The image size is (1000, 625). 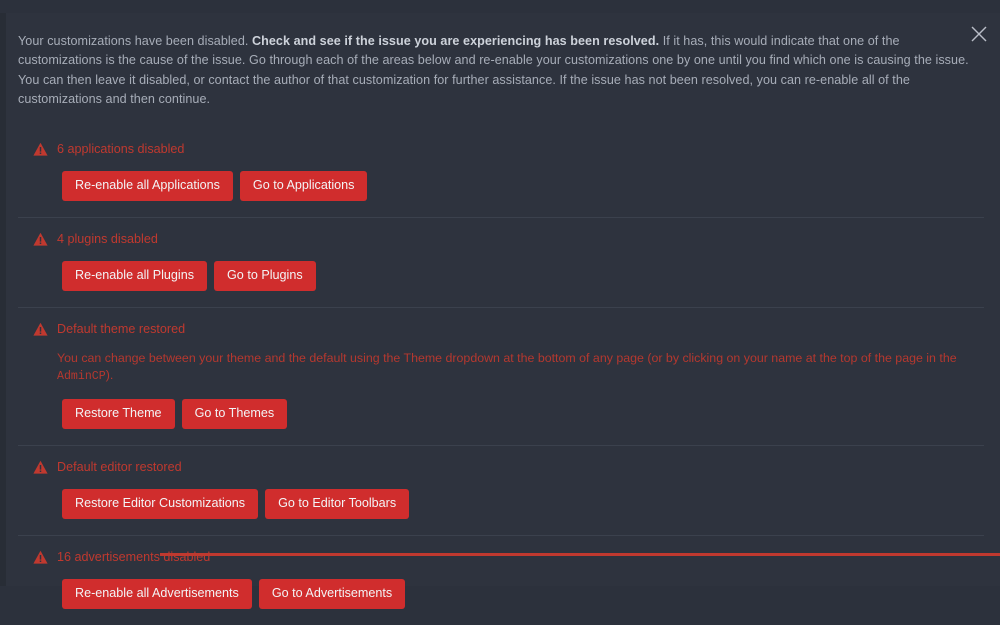 What do you see at coordinates (134, 556) in the screenshot?
I see `section-title: 16 advertisements disabled` at bounding box center [134, 556].